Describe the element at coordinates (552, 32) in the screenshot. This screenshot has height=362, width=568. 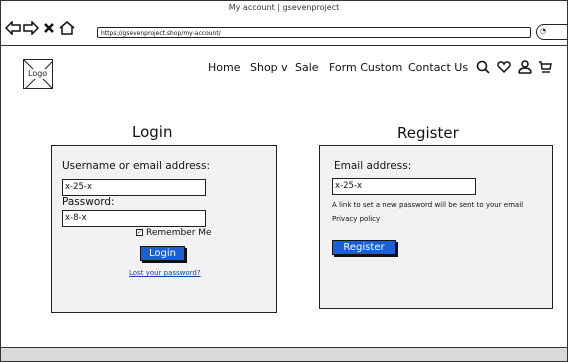
I see `browser-menu-button: ◔` at that location.